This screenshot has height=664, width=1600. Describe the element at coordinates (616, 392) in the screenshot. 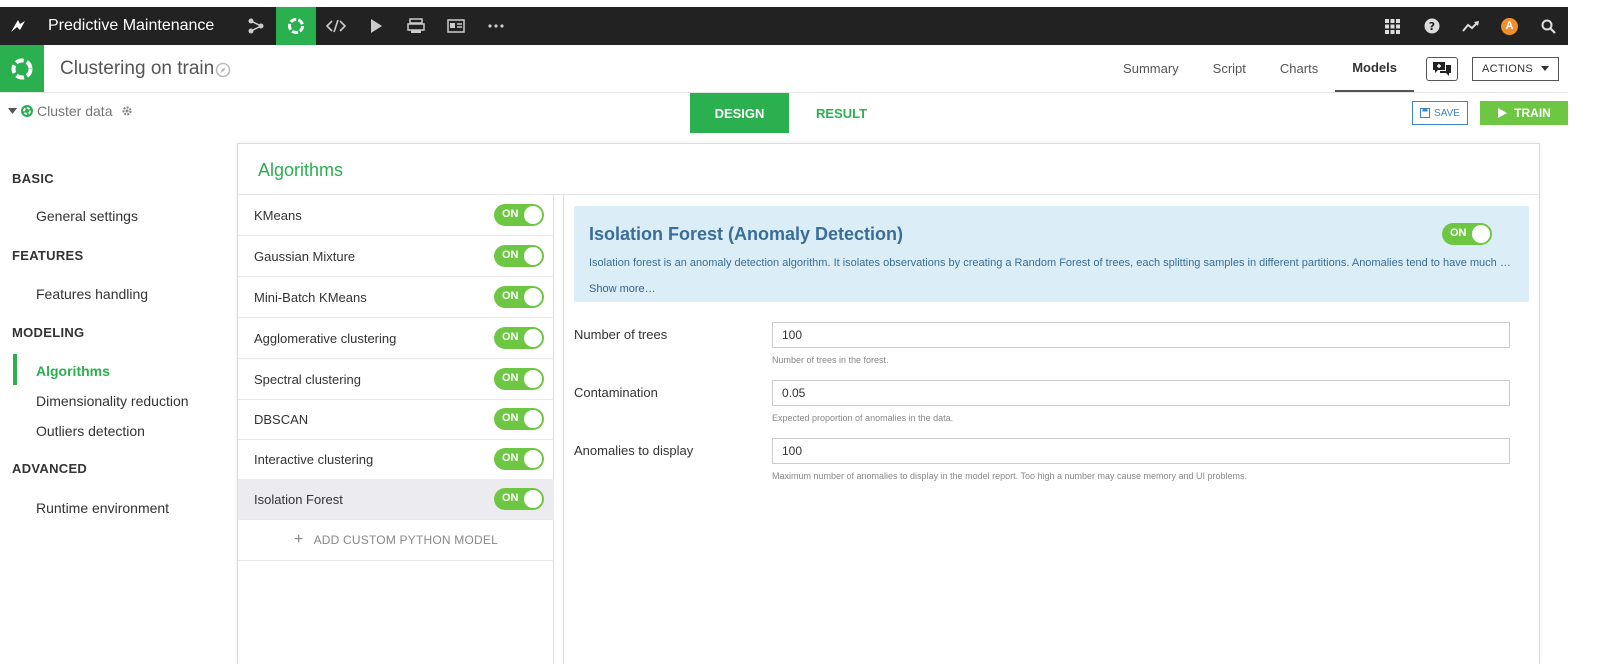

I see `param-label-contamination: Contamination` at that location.